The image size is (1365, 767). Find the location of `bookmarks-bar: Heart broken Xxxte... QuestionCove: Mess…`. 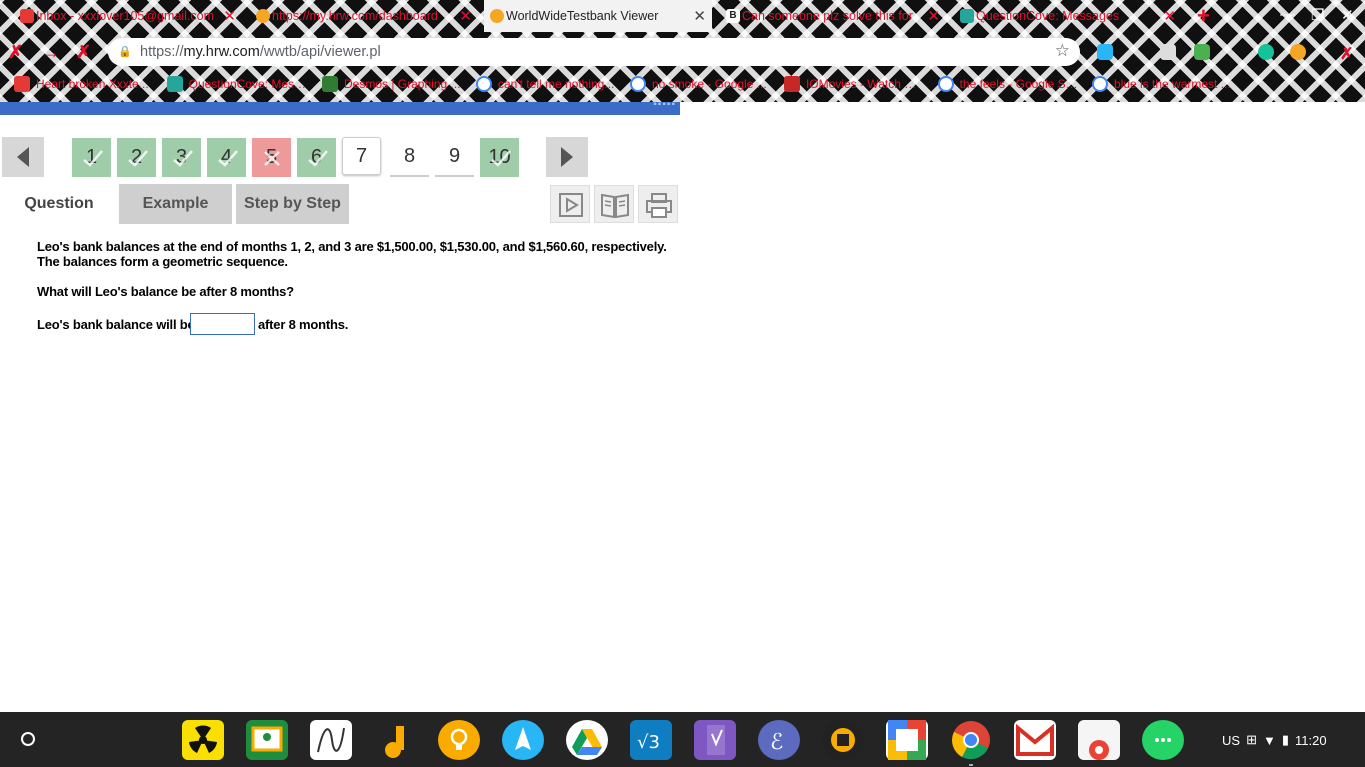

bookmarks-bar: Heart broken Xxxte... QuestionCove: Mess… is located at coordinates (682, 84).